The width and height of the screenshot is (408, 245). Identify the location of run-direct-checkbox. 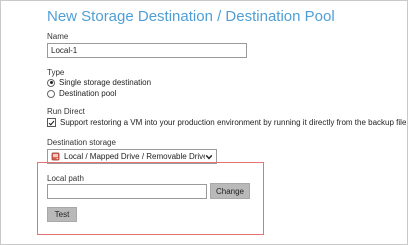
(51, 122).